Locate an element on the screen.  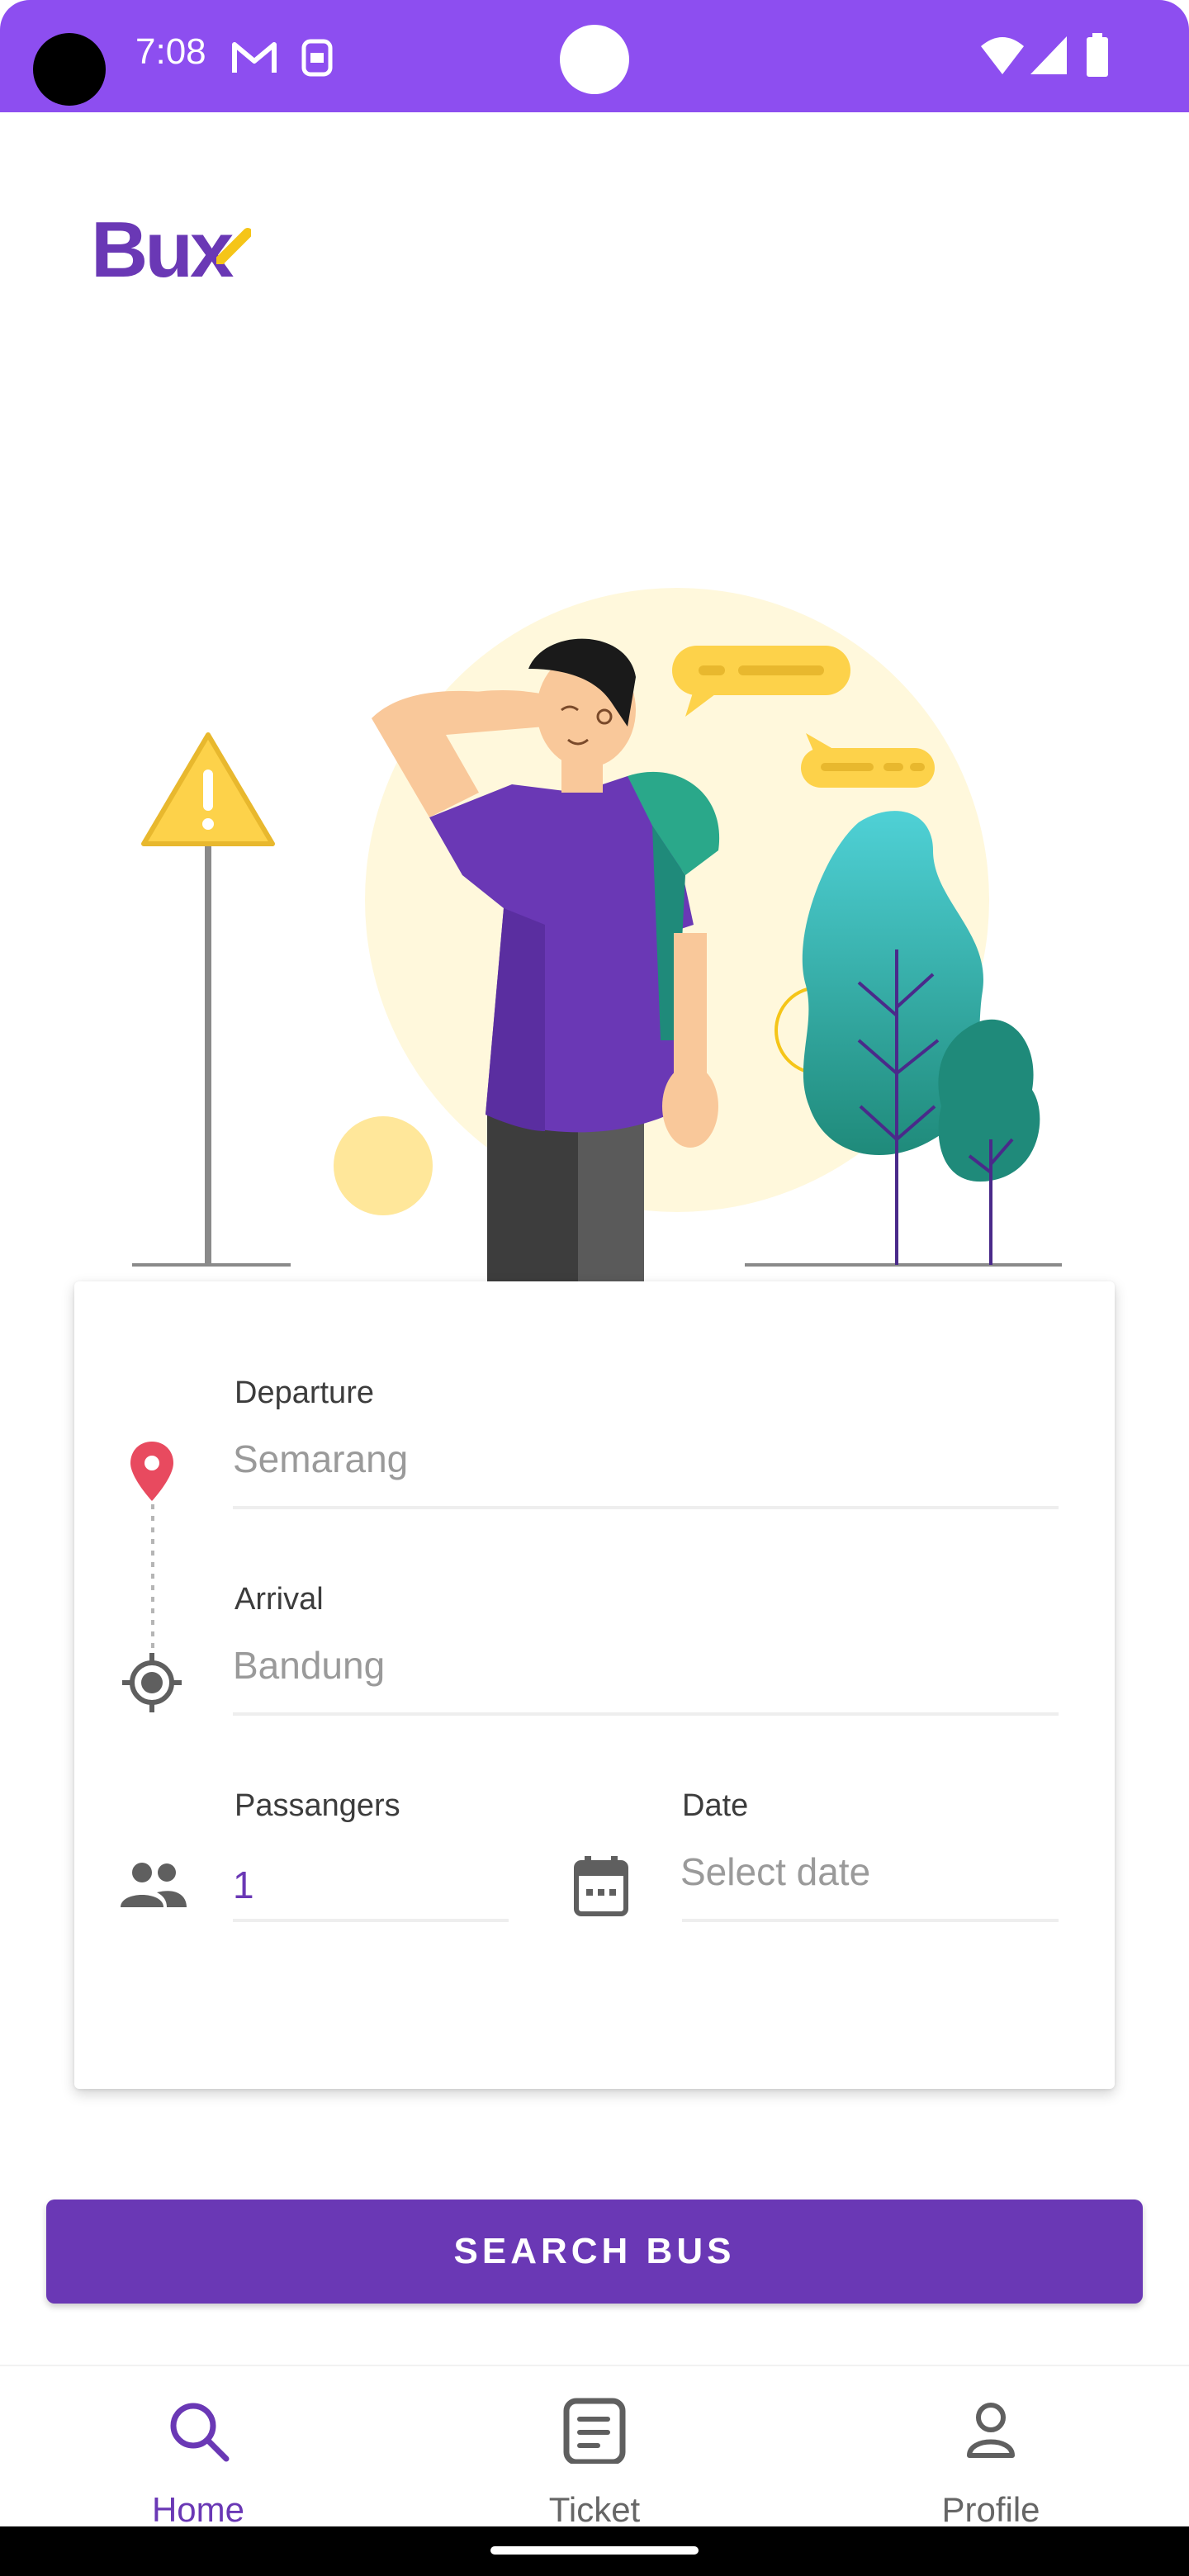
battery-icon is located at coordinates (1097, 55).